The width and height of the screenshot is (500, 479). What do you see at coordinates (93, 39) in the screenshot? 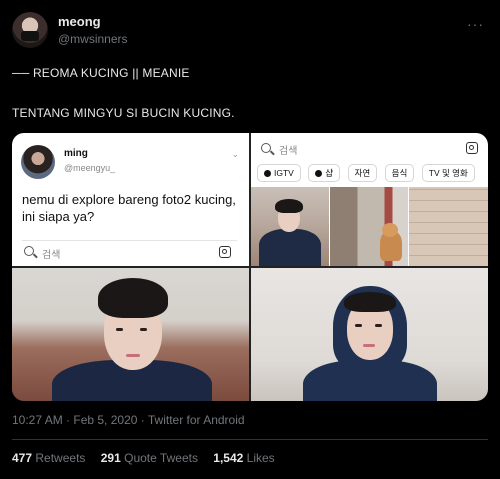
I see `author-handle: @mwsinners` at bounding box center [93, 39].